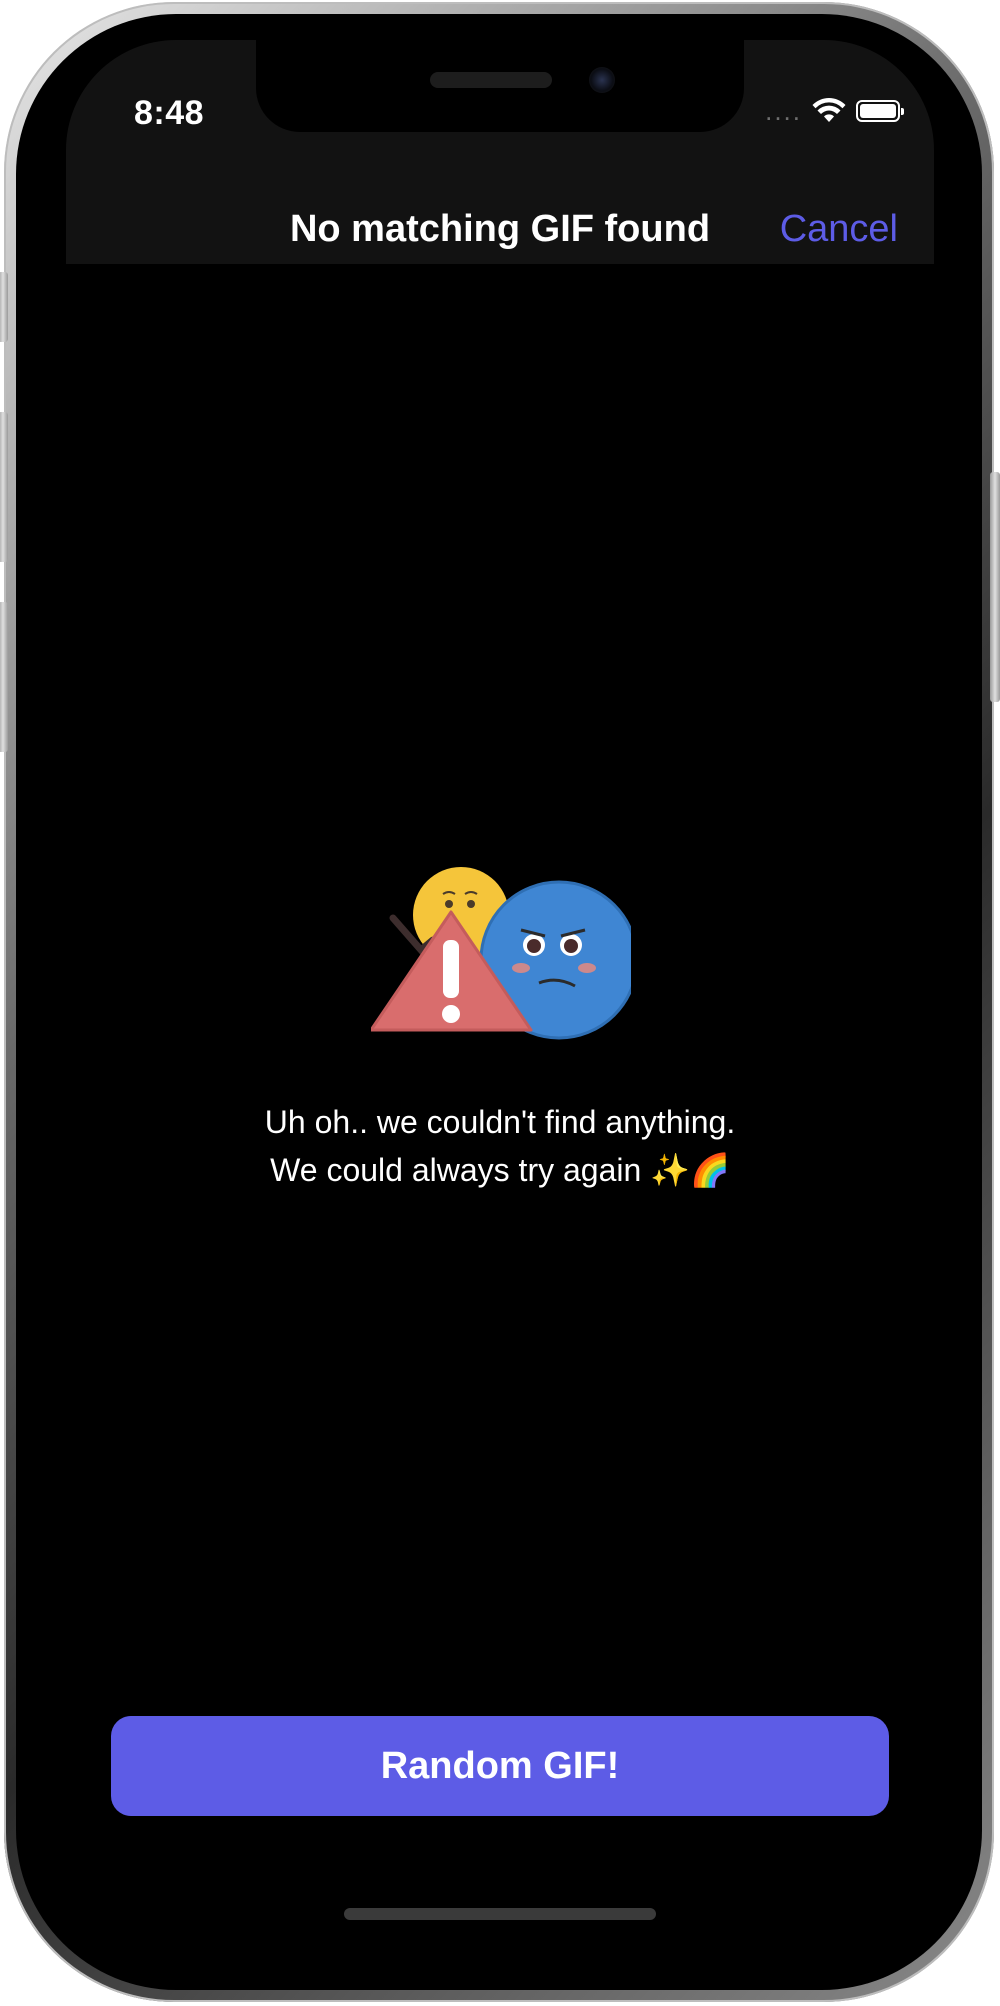 The image size is (1000, 2006). Describe the element at coordinates (500, 152) in the screenshot. I see `navigation-bar: 8:48 .... No matching GIF found Cancel` at that location.